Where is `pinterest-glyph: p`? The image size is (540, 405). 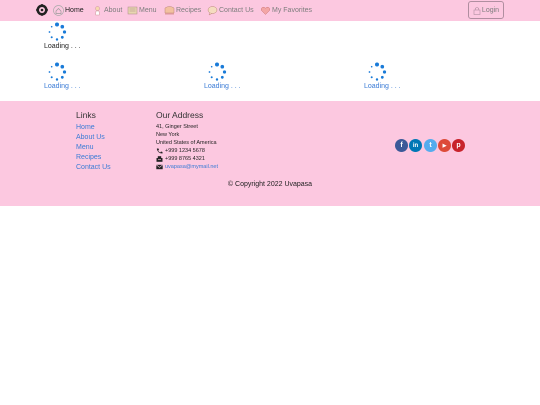
pinterest-glyph: p is located at coordinates (458, 145).